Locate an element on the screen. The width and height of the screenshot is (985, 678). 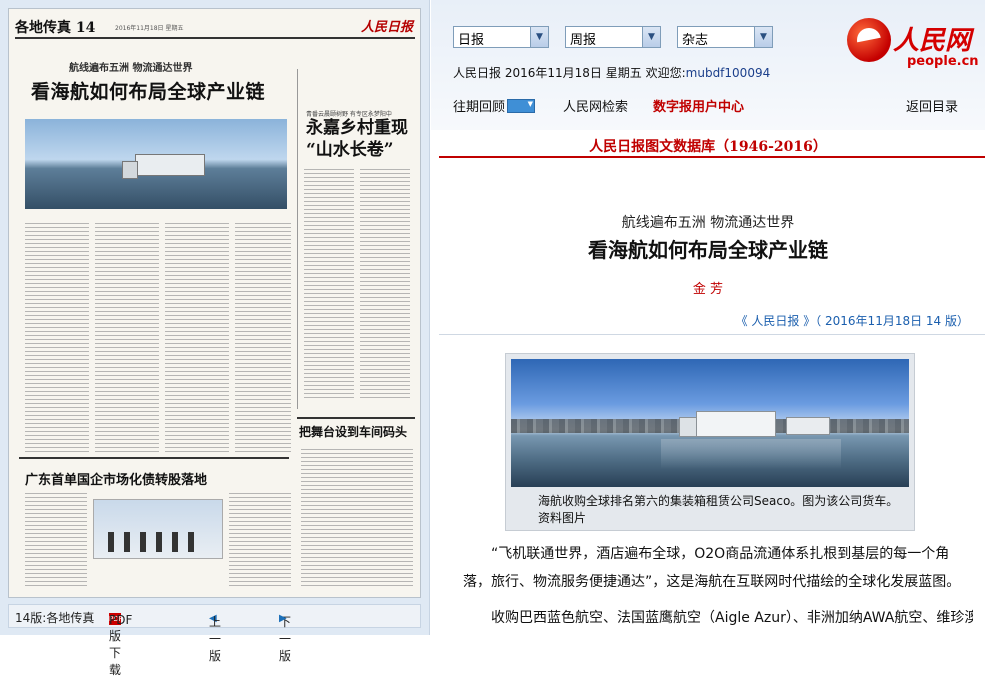
back-to-contents-link: 返回目录 is located at coordinates (932, 105).